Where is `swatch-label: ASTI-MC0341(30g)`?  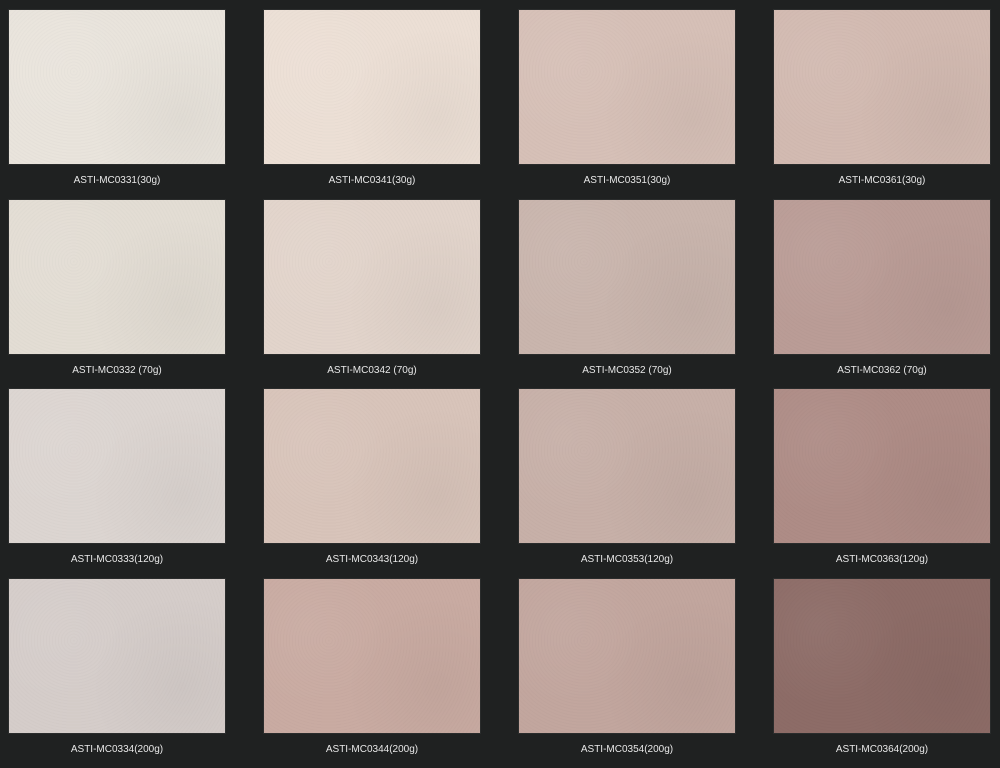
swatch-label: ASTI-MC0341(30g) is located at coordinates (372, 180).